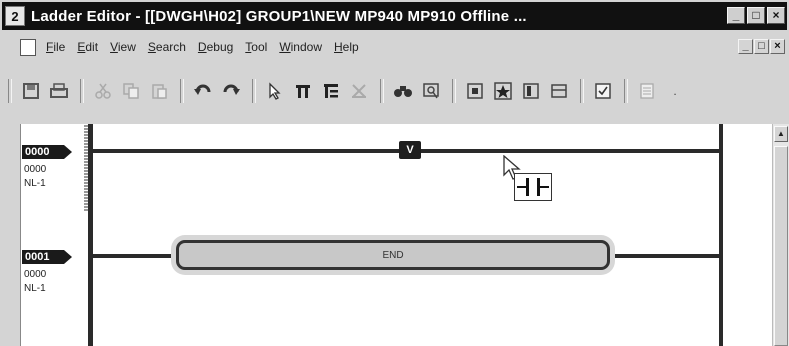  Describe the element at coordinates (55, 47) in the screenshot. I see `menu-file: File` at that location.